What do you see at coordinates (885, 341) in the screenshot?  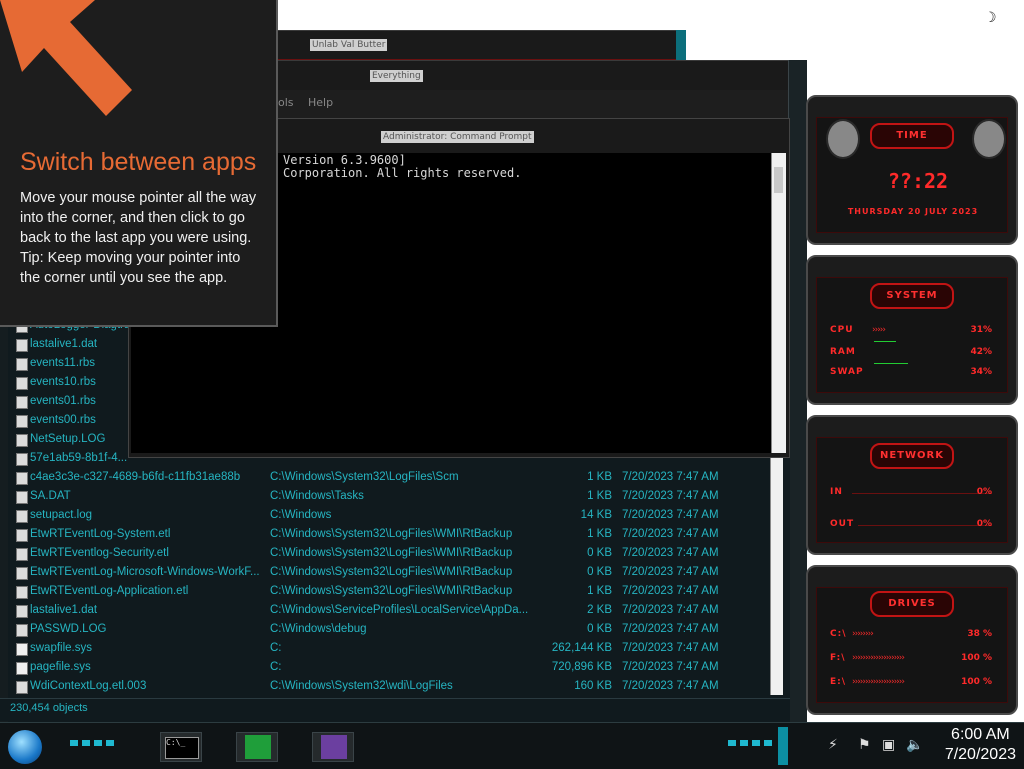 I see `cpu-graph` at bounding box center [885, 341].